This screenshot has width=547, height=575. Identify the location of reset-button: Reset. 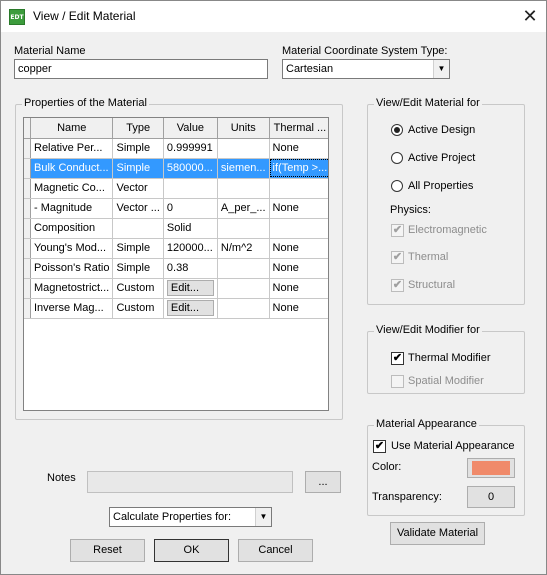
(107, 550).